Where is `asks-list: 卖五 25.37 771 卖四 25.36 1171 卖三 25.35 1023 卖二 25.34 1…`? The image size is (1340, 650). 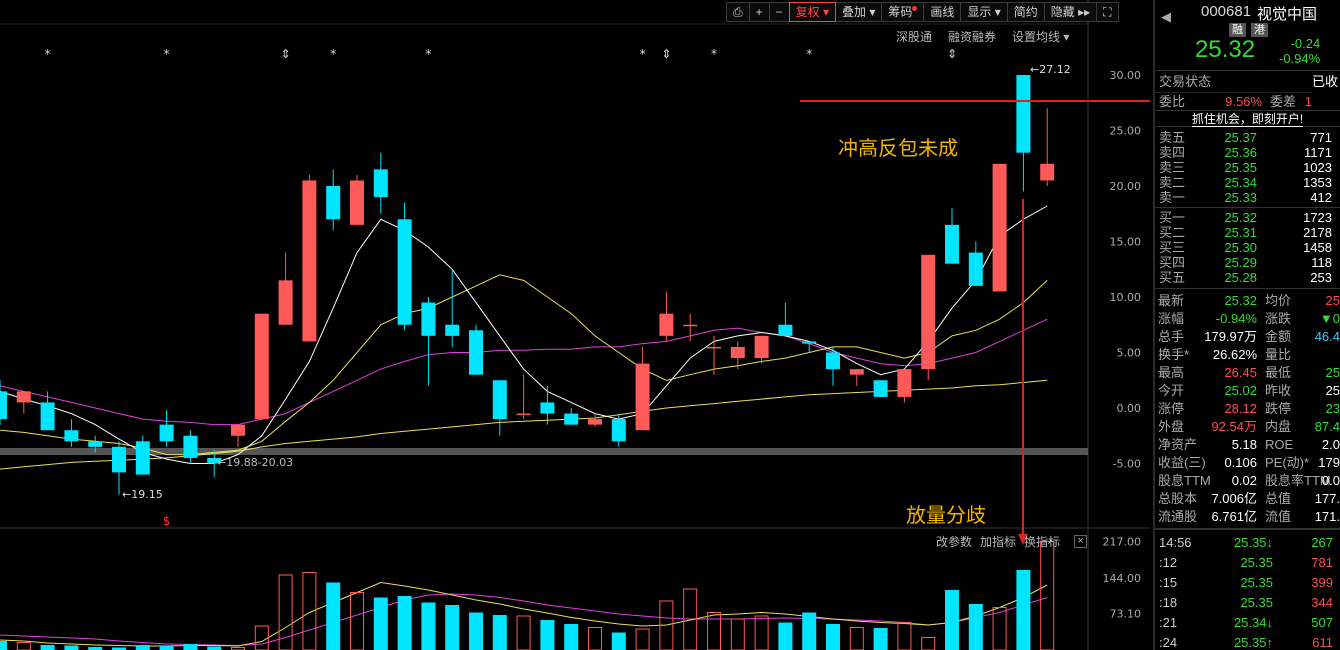 asks-list: 卖五 25.37 771 卖四 25.36 1171 卖三 25.35 1023 卖二 25.34 1… is located at coordinates (1247, 167).